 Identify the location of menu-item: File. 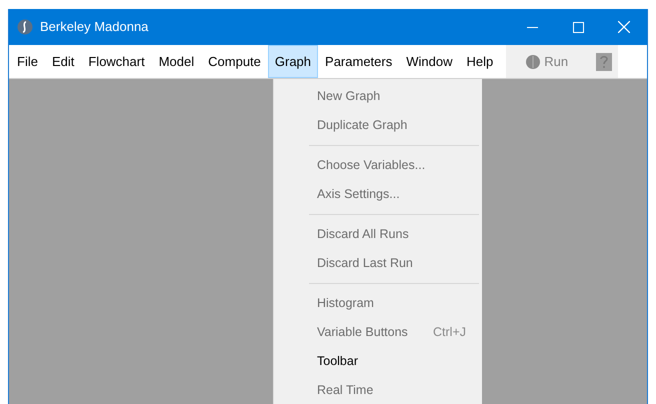
(27, 61).